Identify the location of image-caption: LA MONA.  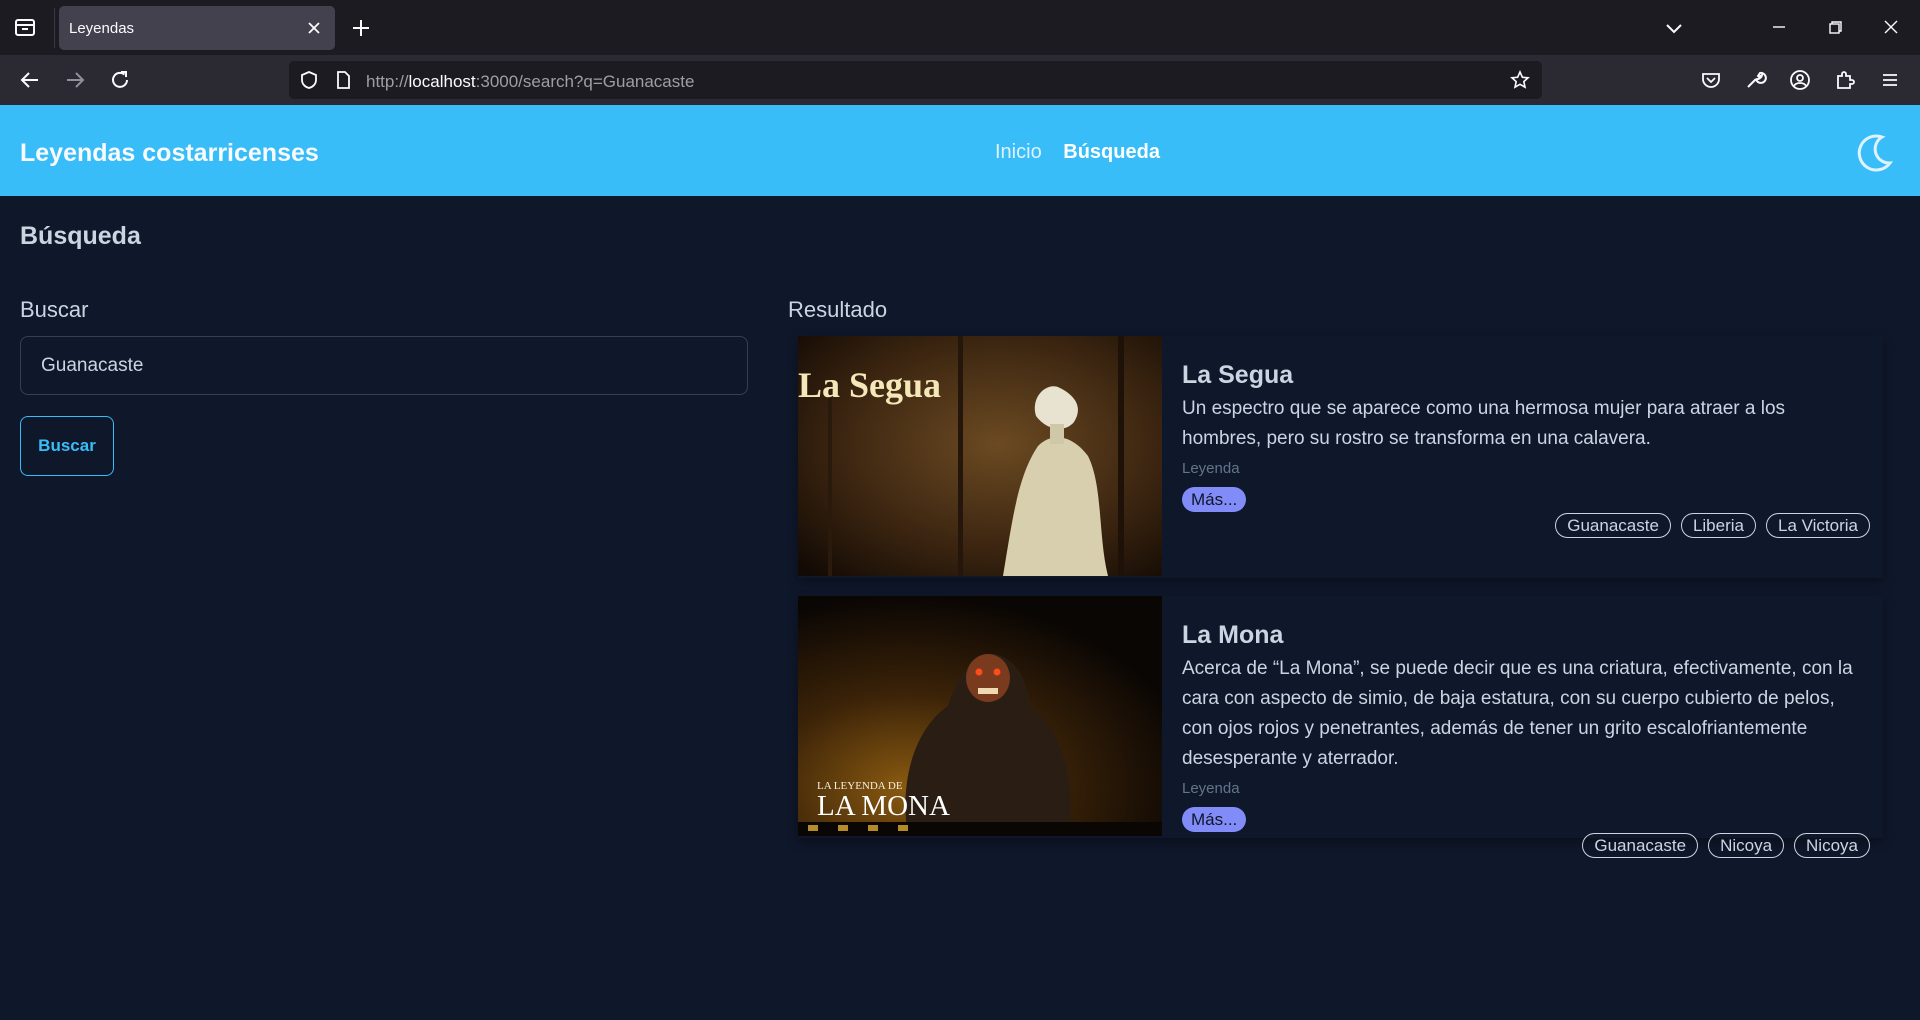
(883, 806).